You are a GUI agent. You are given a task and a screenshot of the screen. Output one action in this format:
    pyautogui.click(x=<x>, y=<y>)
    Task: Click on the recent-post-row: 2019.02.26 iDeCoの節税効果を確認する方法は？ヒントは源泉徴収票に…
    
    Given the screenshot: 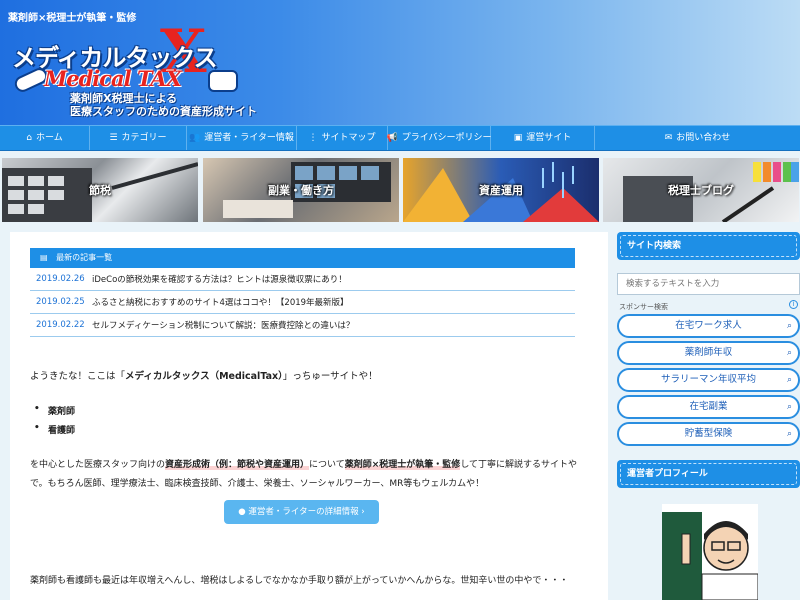 What is the action you would take?
    pyautogui.click(x=302, y=279)
    